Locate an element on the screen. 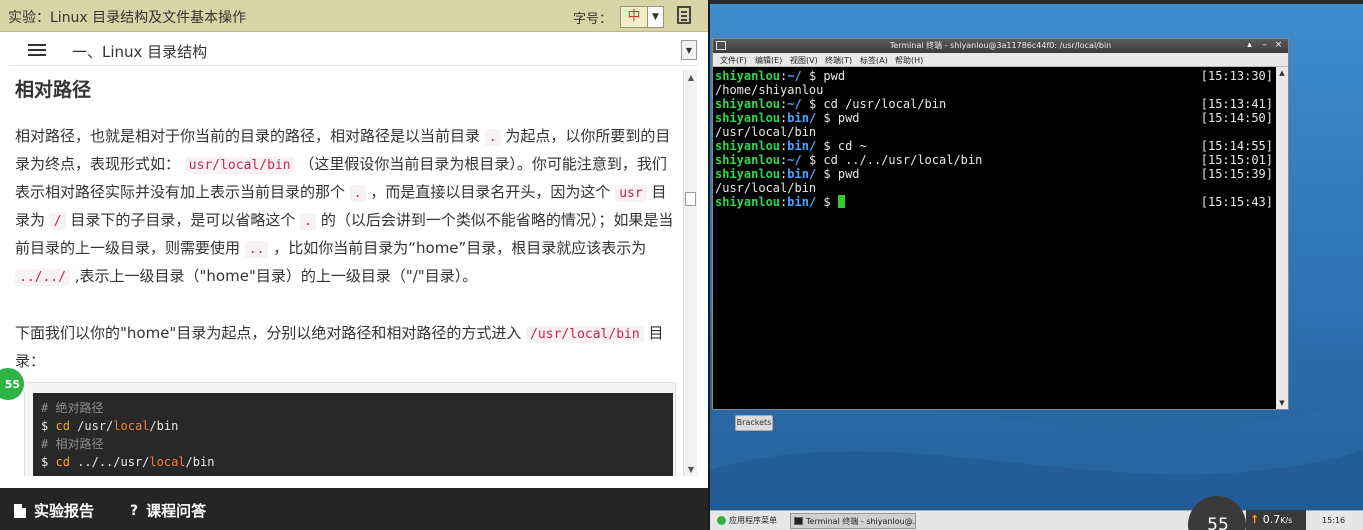 This screenshot has height=530, width=1363. text: 相对路径，也就是相对于你当前的目录的路径，相对路径是以当前目录 is located at coordinates (248, 136).